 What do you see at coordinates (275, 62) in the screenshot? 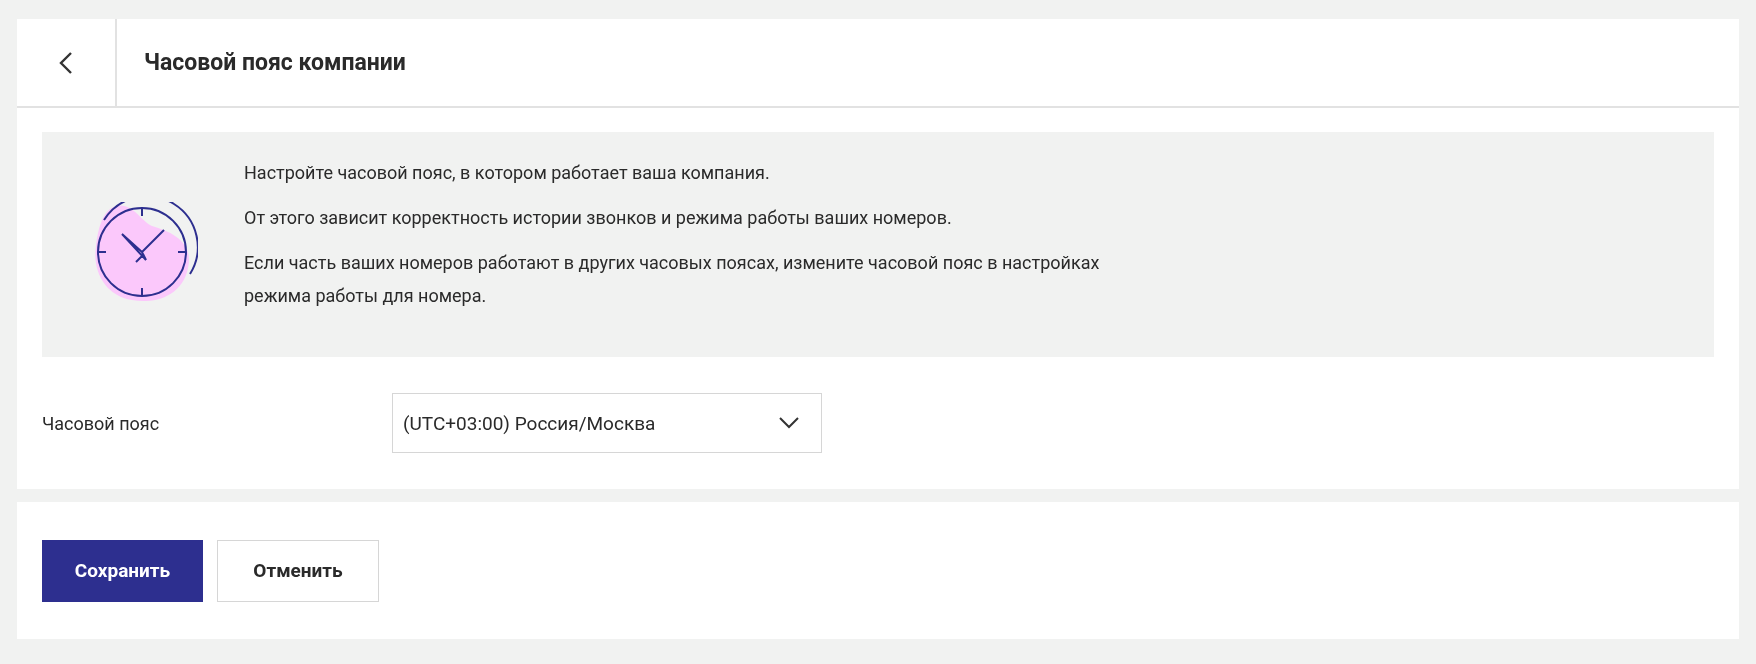
I see `page-title: Часовой пояс компании` at bounding box center [275, 62].